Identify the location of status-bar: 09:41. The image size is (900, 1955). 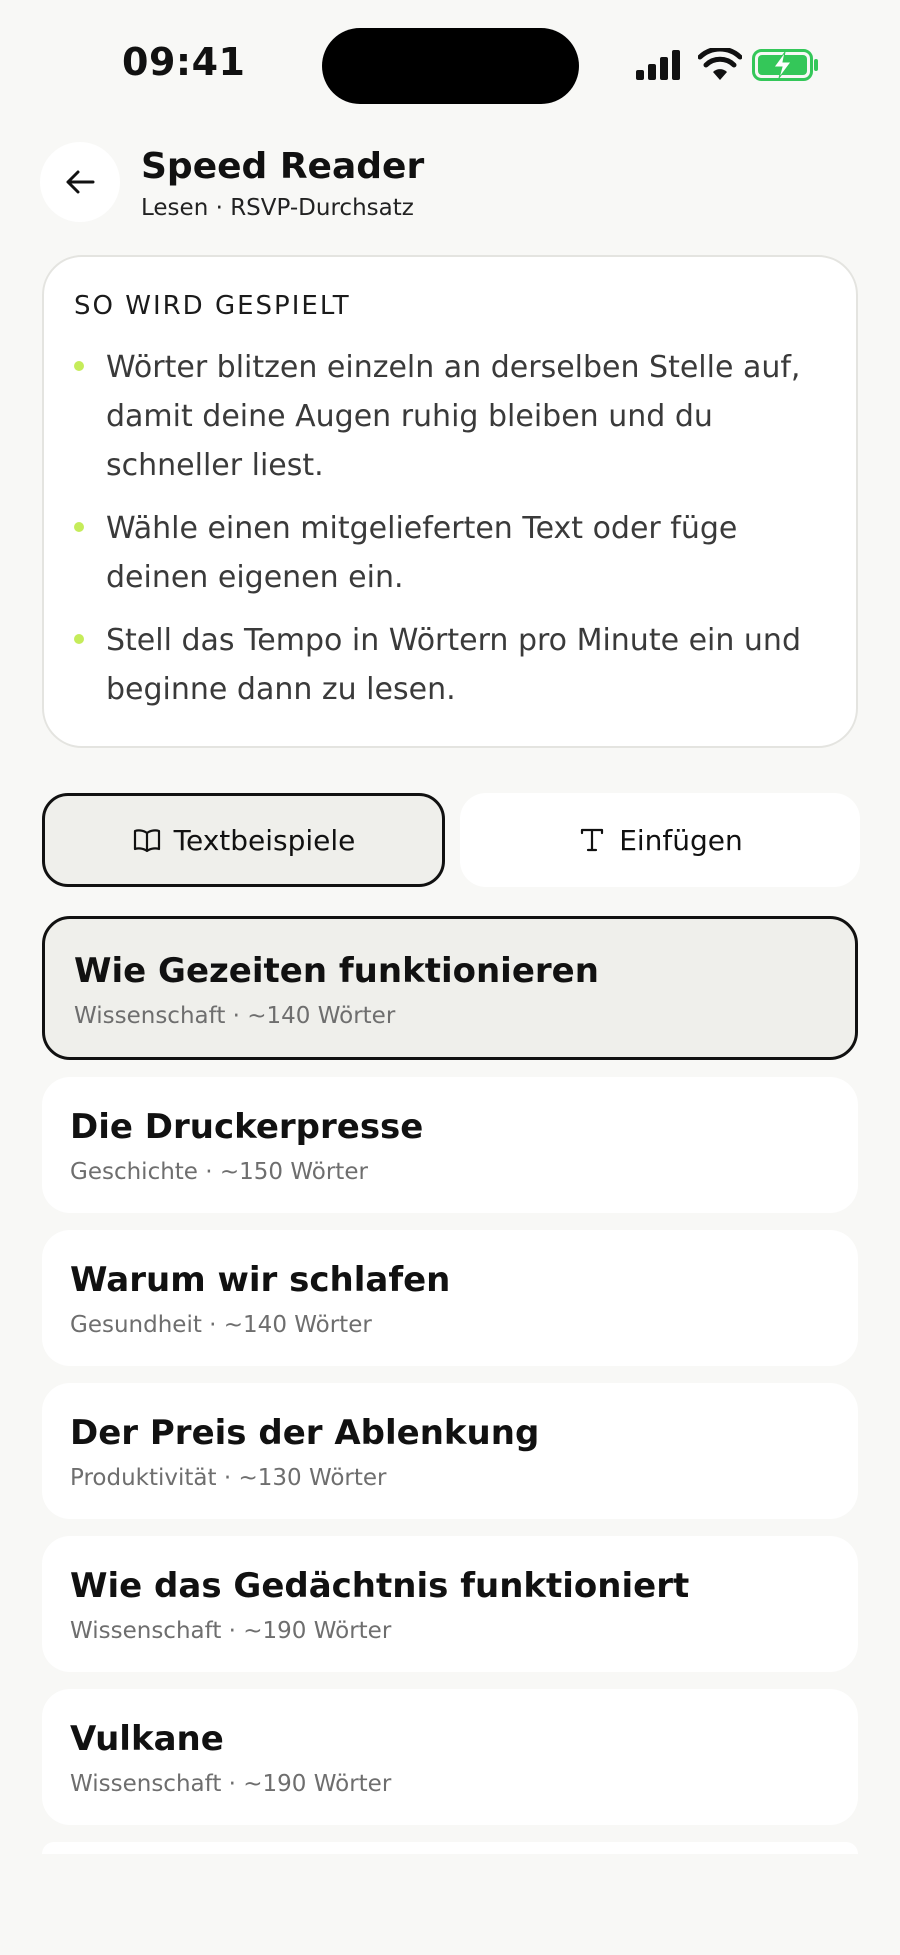
(450, 65).